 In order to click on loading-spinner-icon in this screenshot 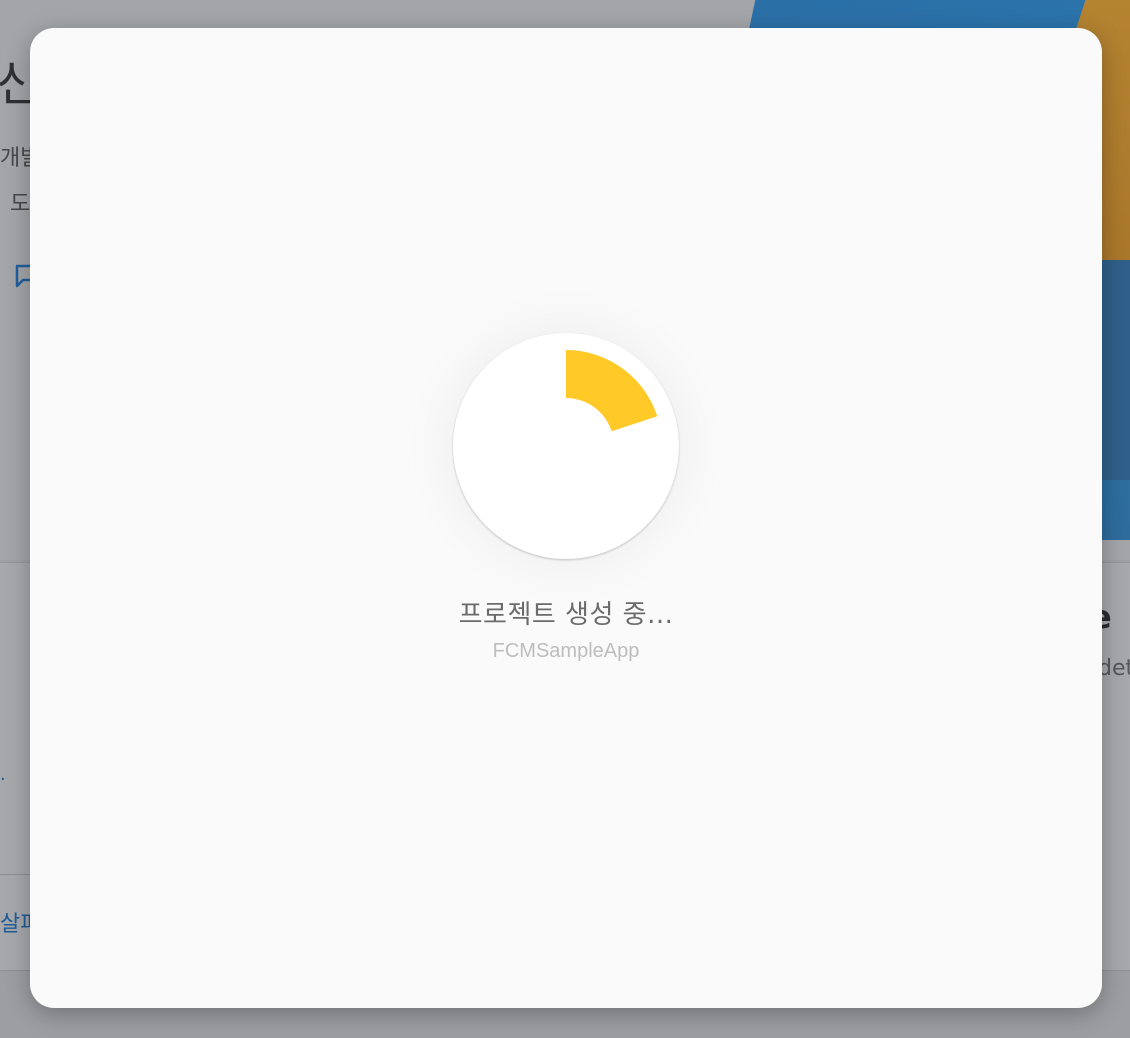, I will do `click(612, 391)`.